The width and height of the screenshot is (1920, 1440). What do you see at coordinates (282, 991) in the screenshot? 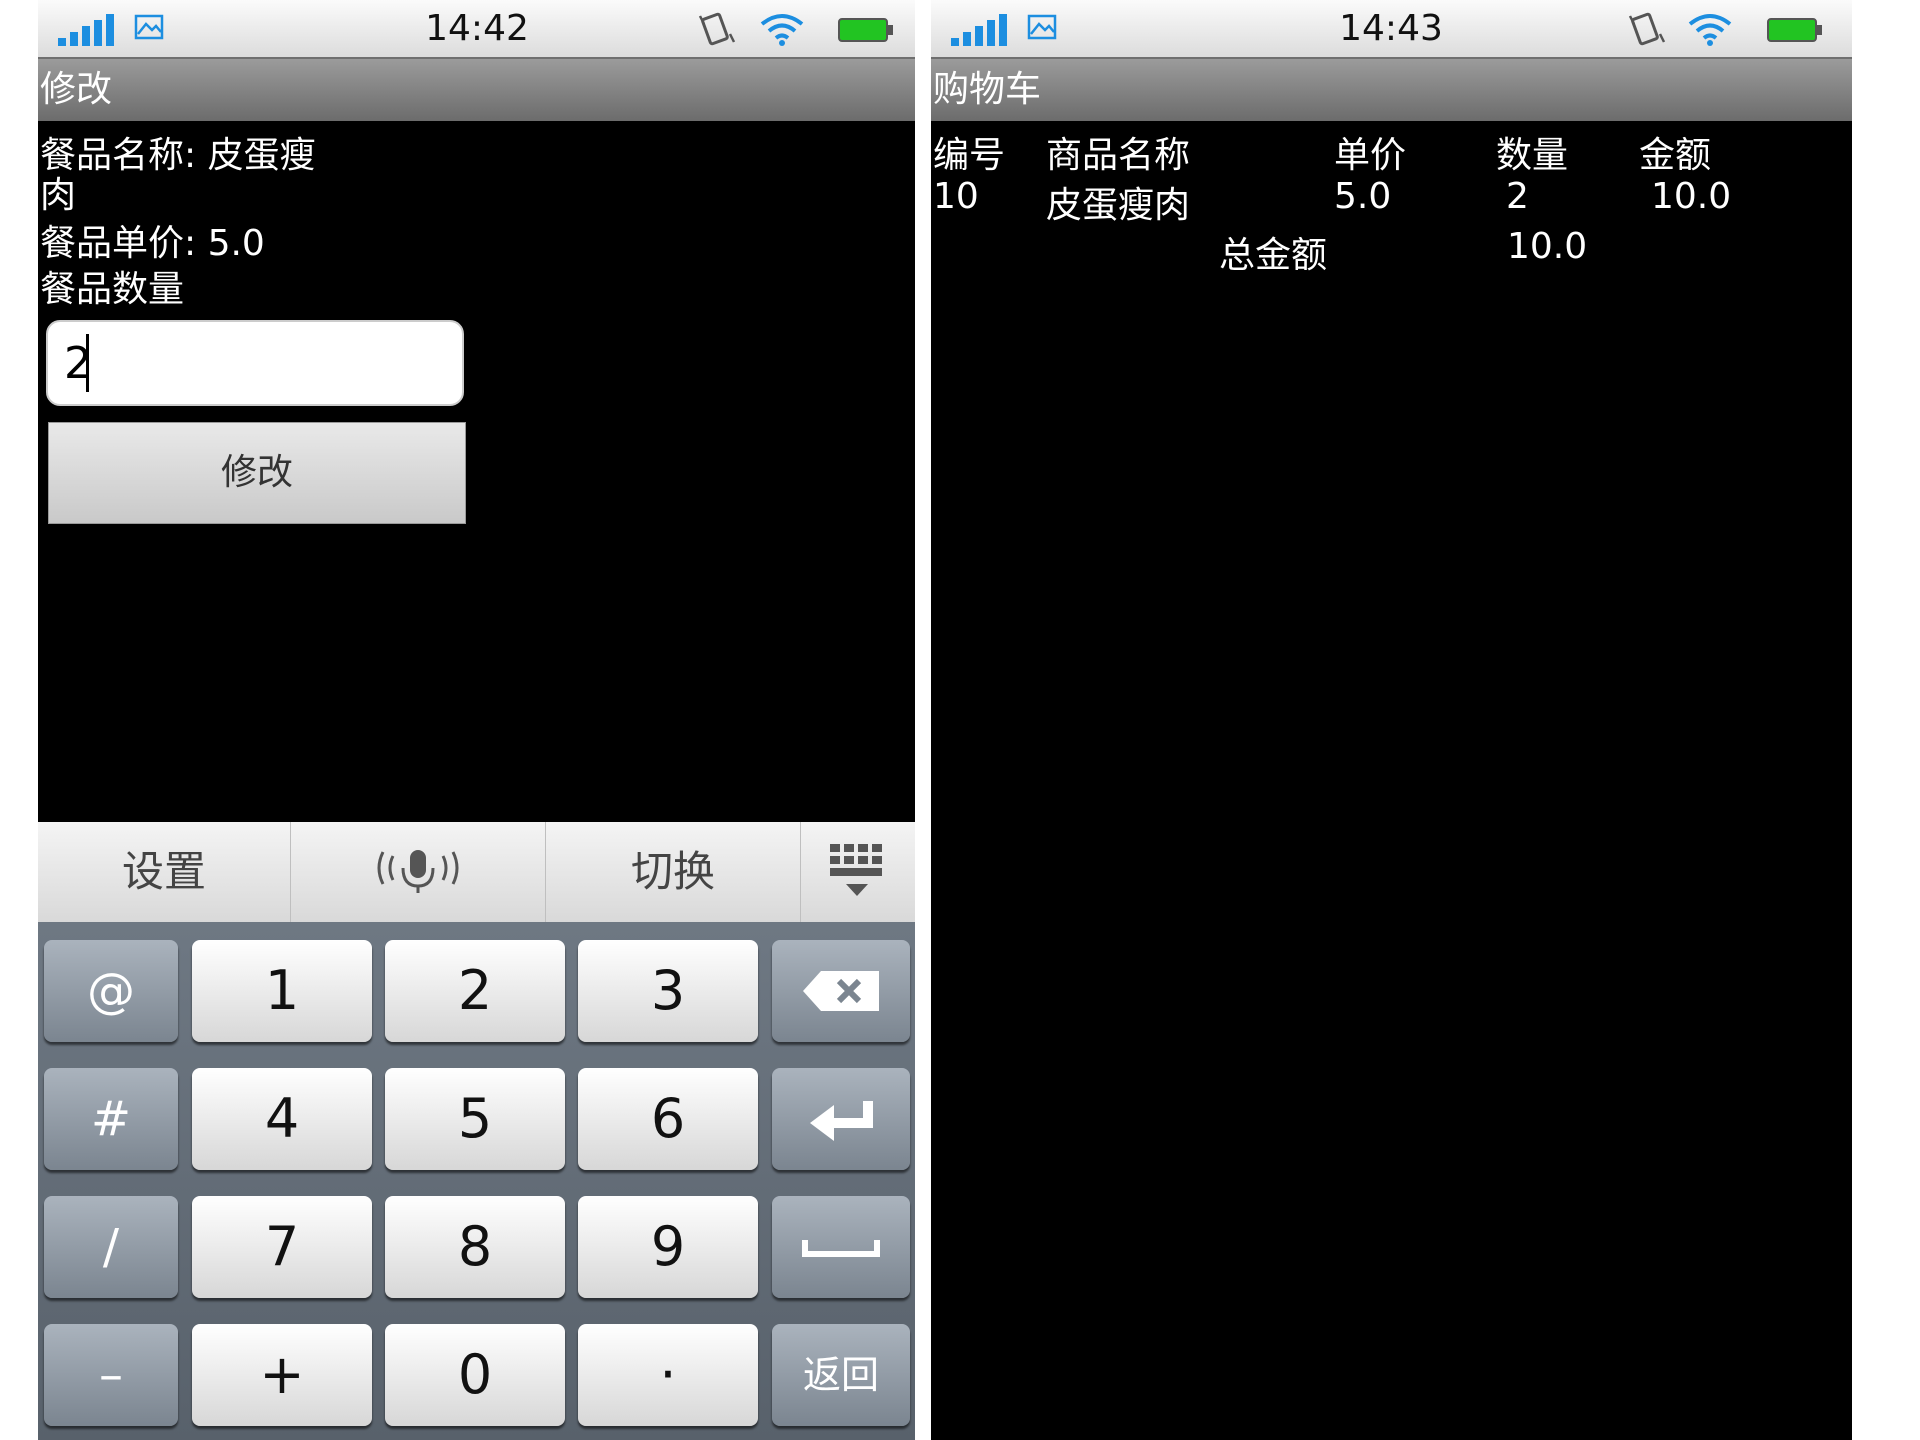
I see `key-1: 1` at bounding box center [282, 991].